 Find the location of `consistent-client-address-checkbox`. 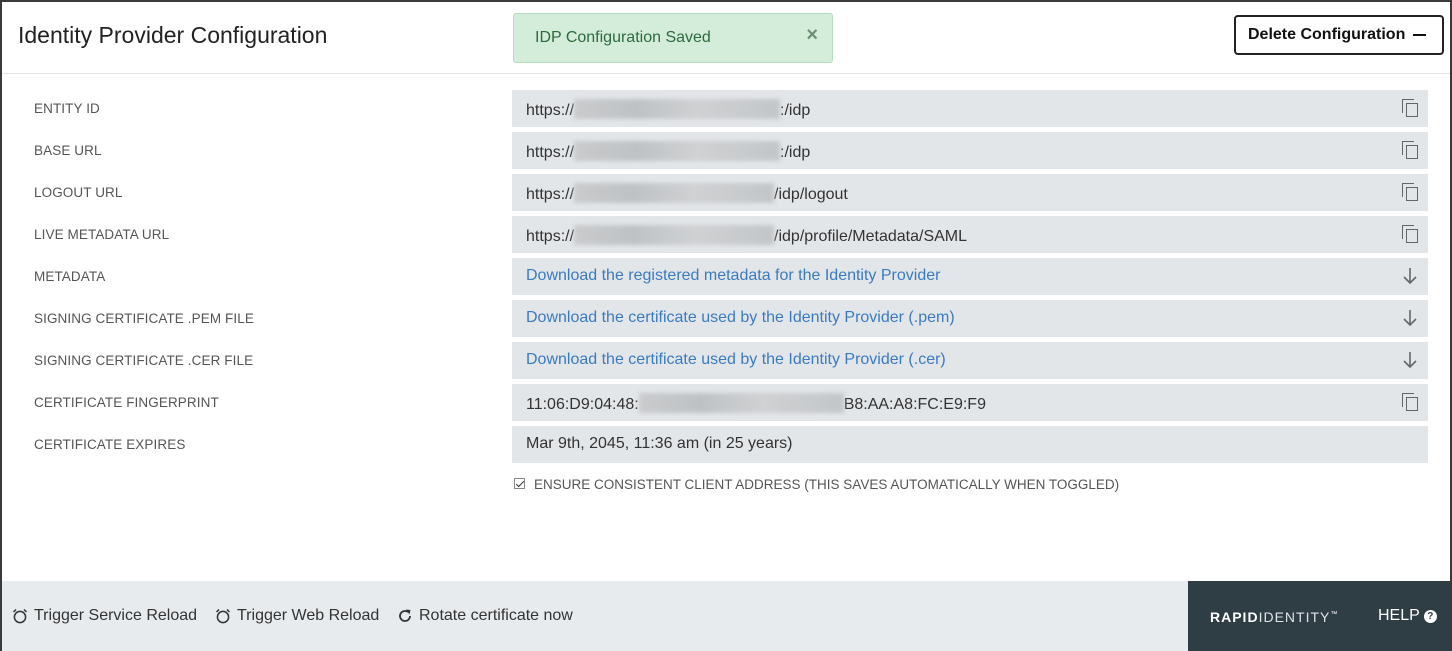

consistent-client-address-checkbox is located at coordinates (519, 483).